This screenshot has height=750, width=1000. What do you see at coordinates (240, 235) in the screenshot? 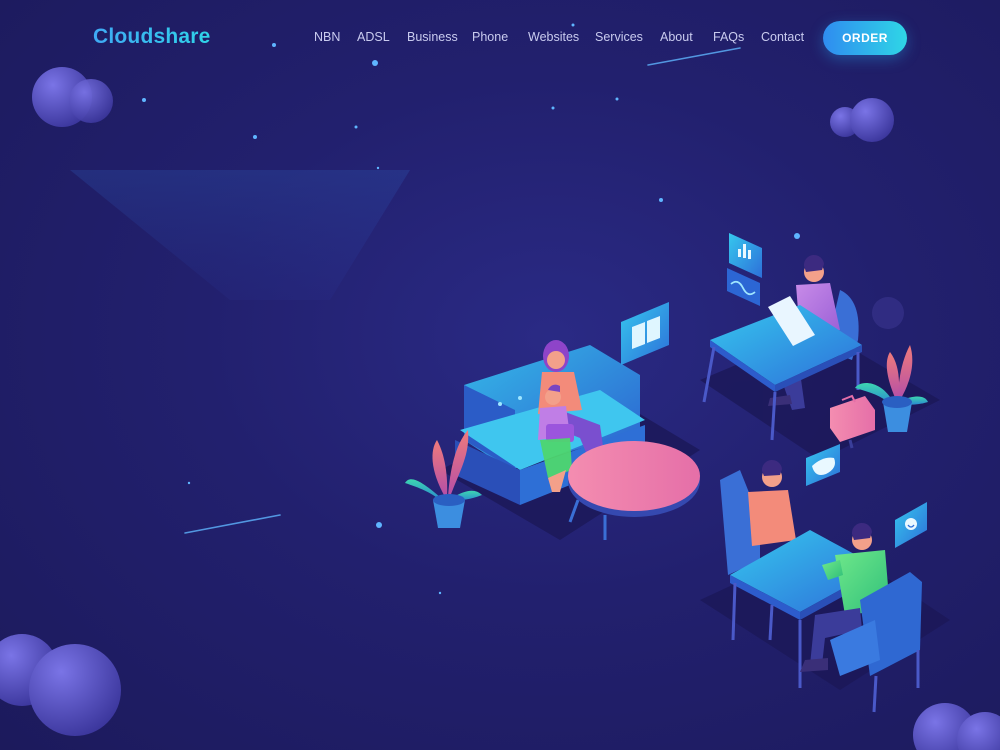
I see `glow-shape` at bounding box center [240, 235].